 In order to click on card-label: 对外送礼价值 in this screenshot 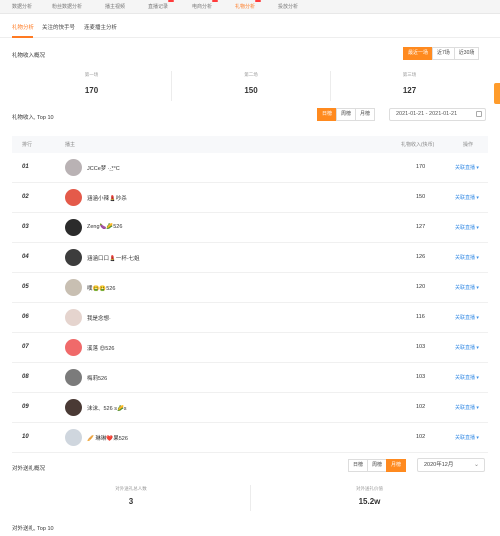, I will do `click(369, 488)`.